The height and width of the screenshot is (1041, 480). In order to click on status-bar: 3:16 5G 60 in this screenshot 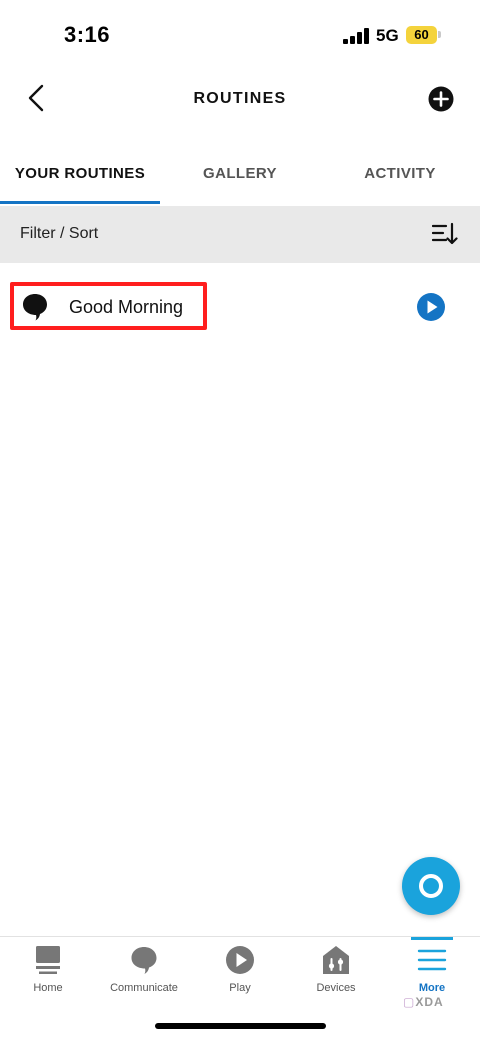, I will do `click(240, 35)`.